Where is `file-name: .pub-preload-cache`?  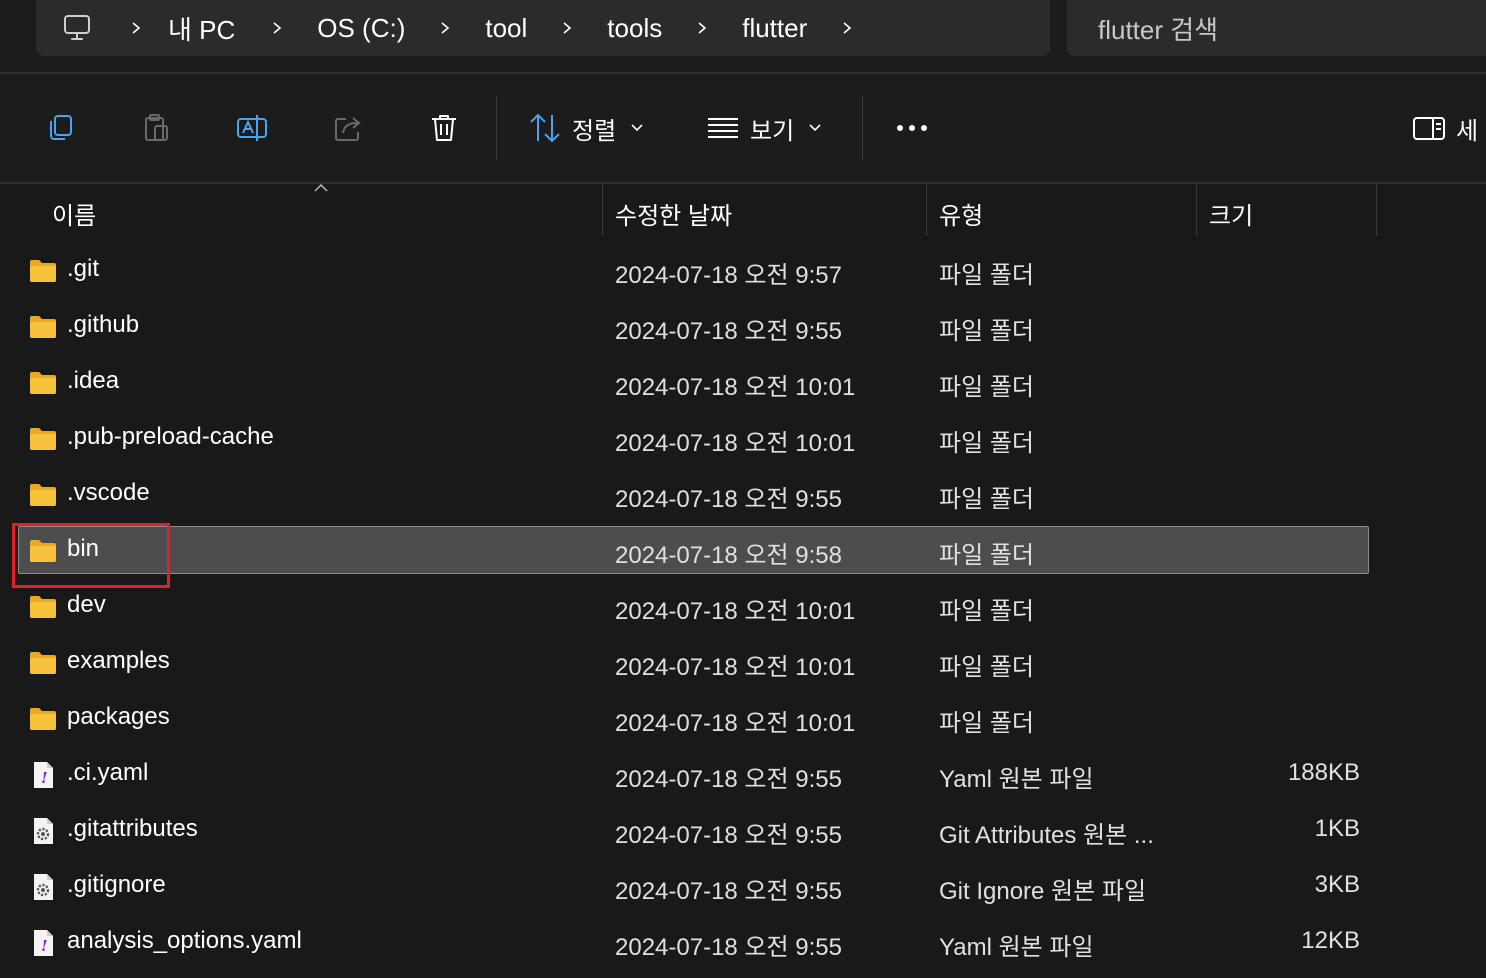
file-name: .pub-preload-cache is located at coordinates (170, 437).